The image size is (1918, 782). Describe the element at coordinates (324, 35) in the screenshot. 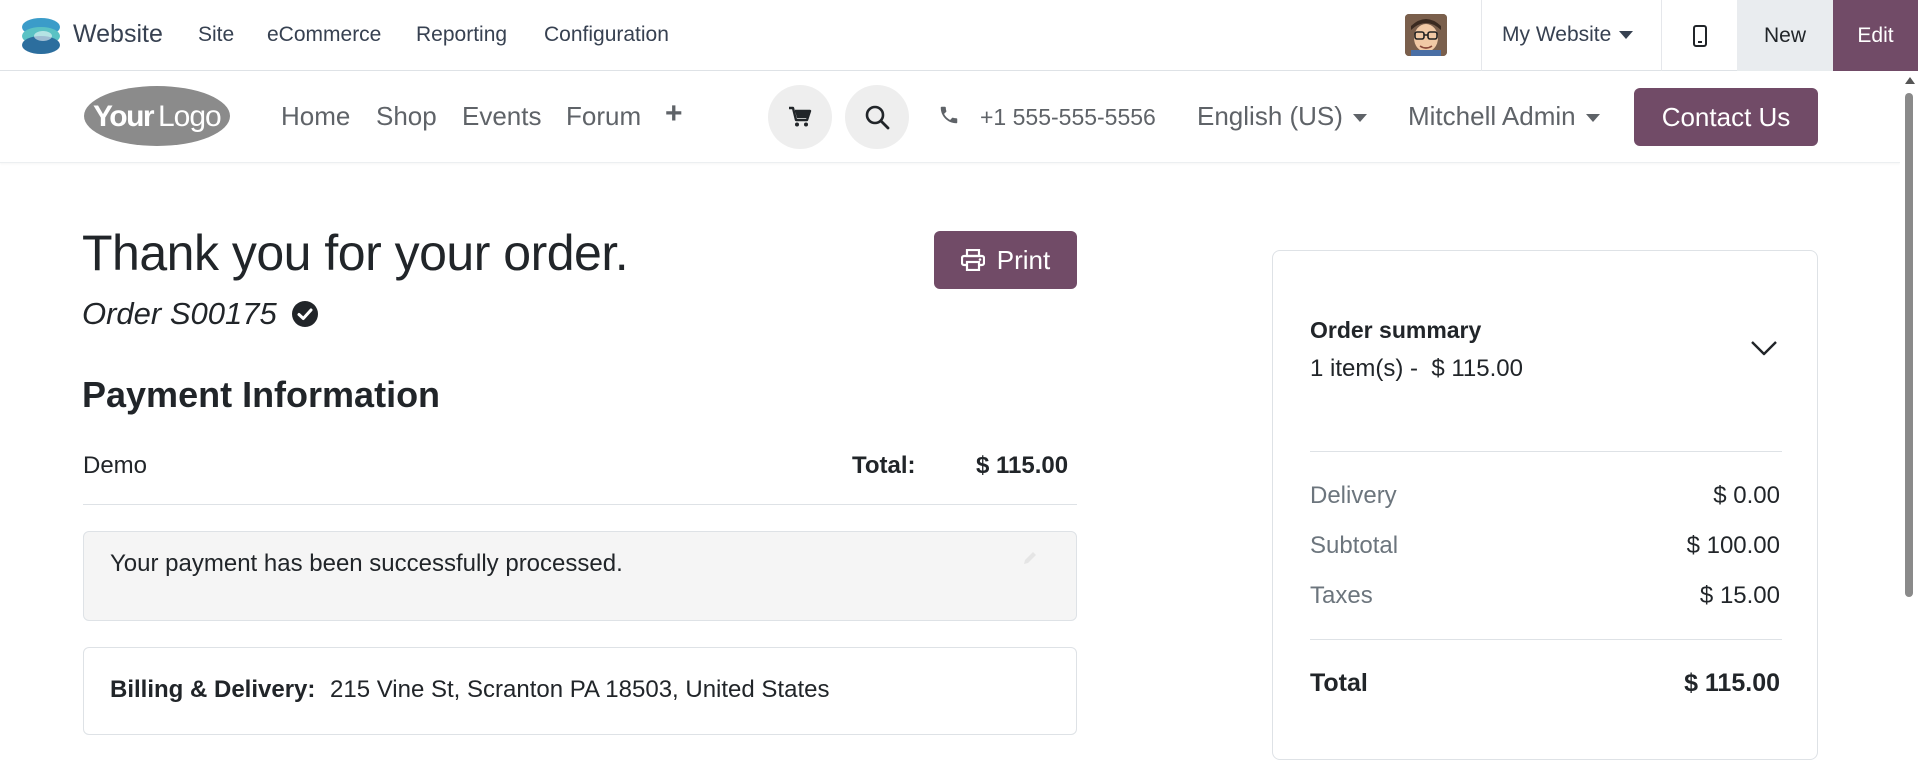

I see `menu-ecommerce: eCommerce` at that location.